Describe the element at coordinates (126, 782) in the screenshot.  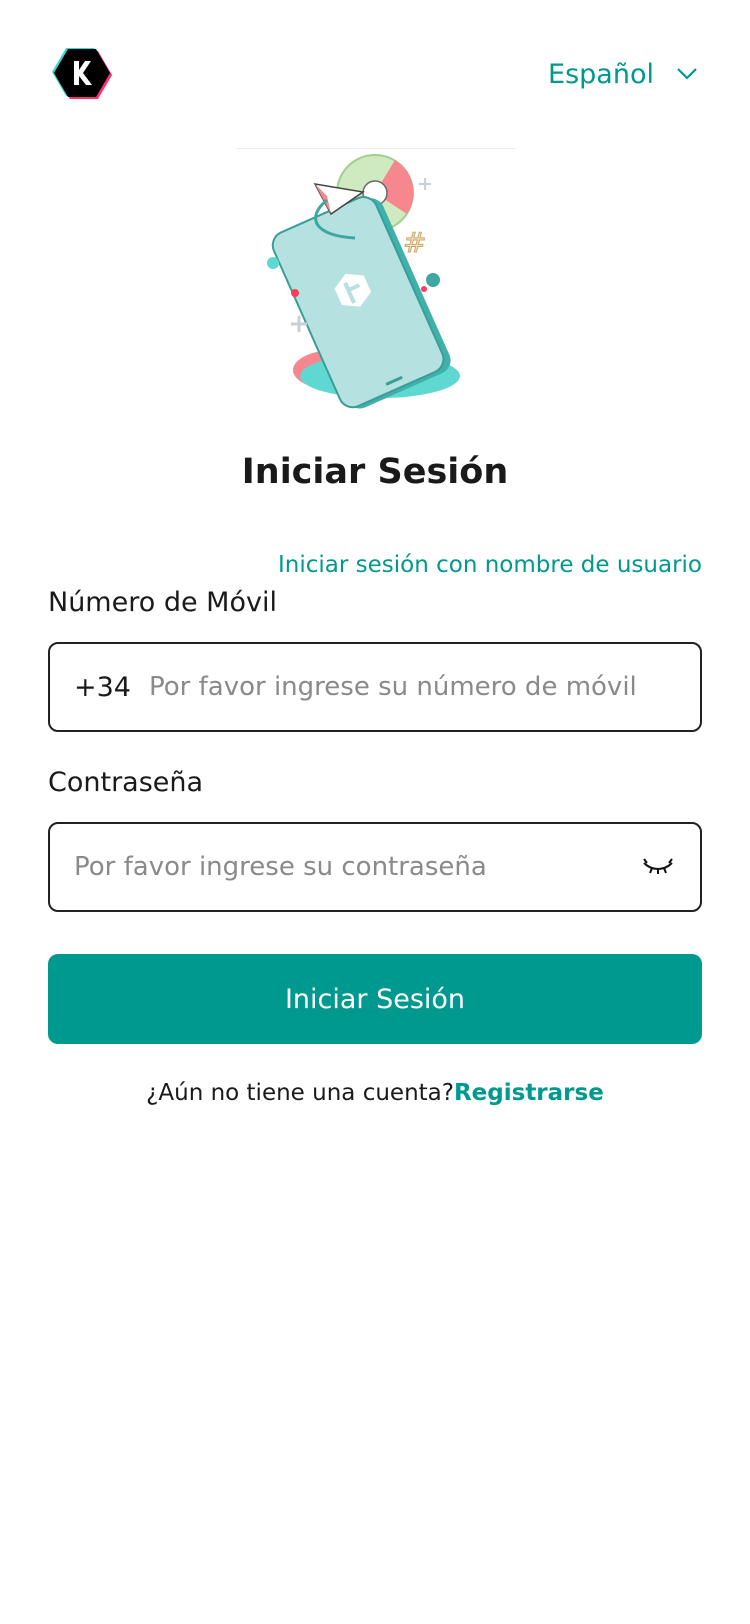
I see `password-label: Contraseña` at that location.